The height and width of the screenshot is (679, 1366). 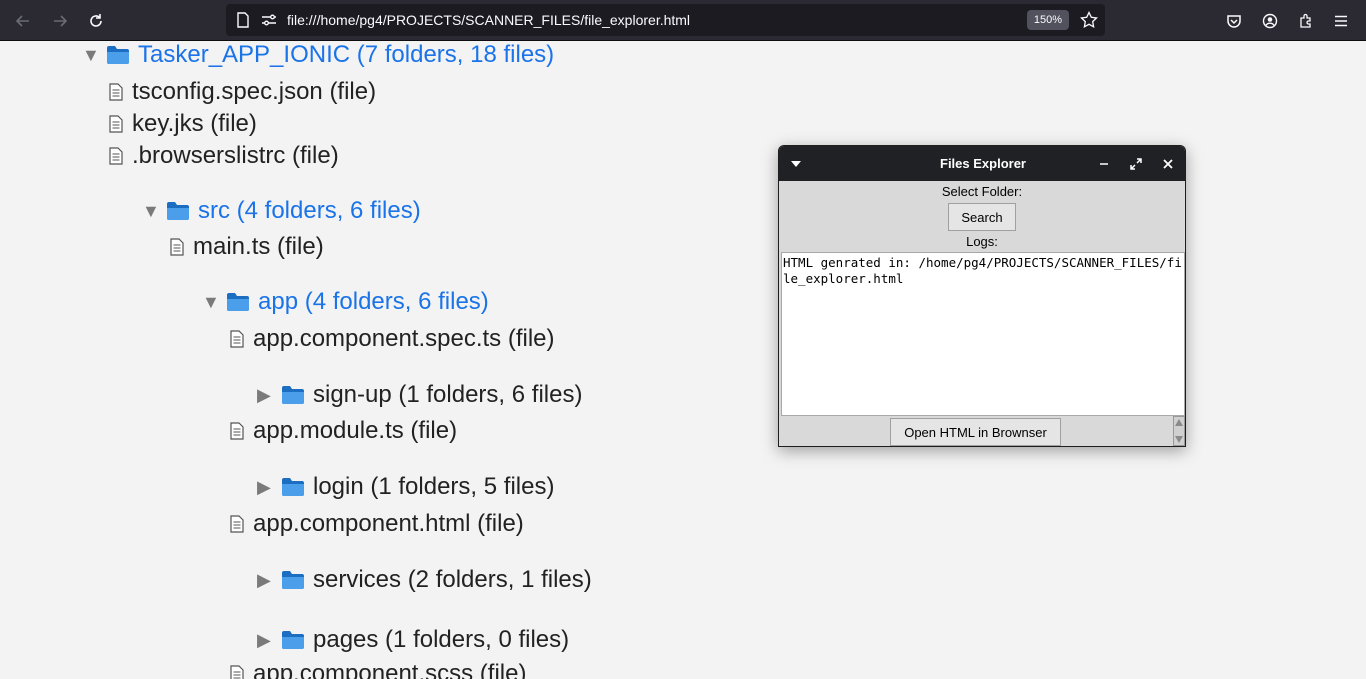 I want to click on tree-file: key.jks (file), so click(x=183, y=124).